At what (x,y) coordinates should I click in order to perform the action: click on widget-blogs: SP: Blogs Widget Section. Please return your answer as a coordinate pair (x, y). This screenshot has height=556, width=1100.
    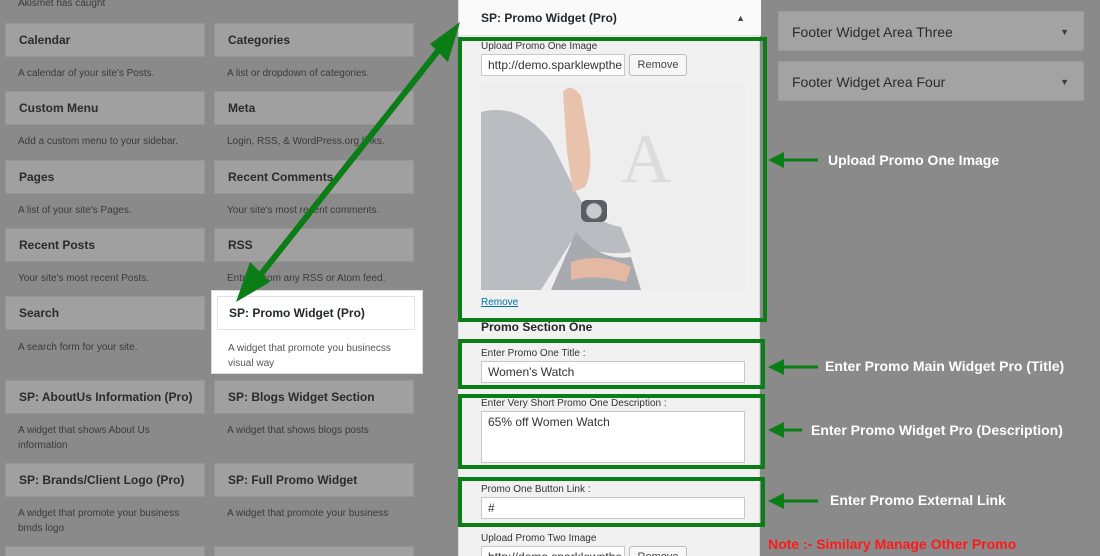
    Looking at the image, I should click on (314, 397).